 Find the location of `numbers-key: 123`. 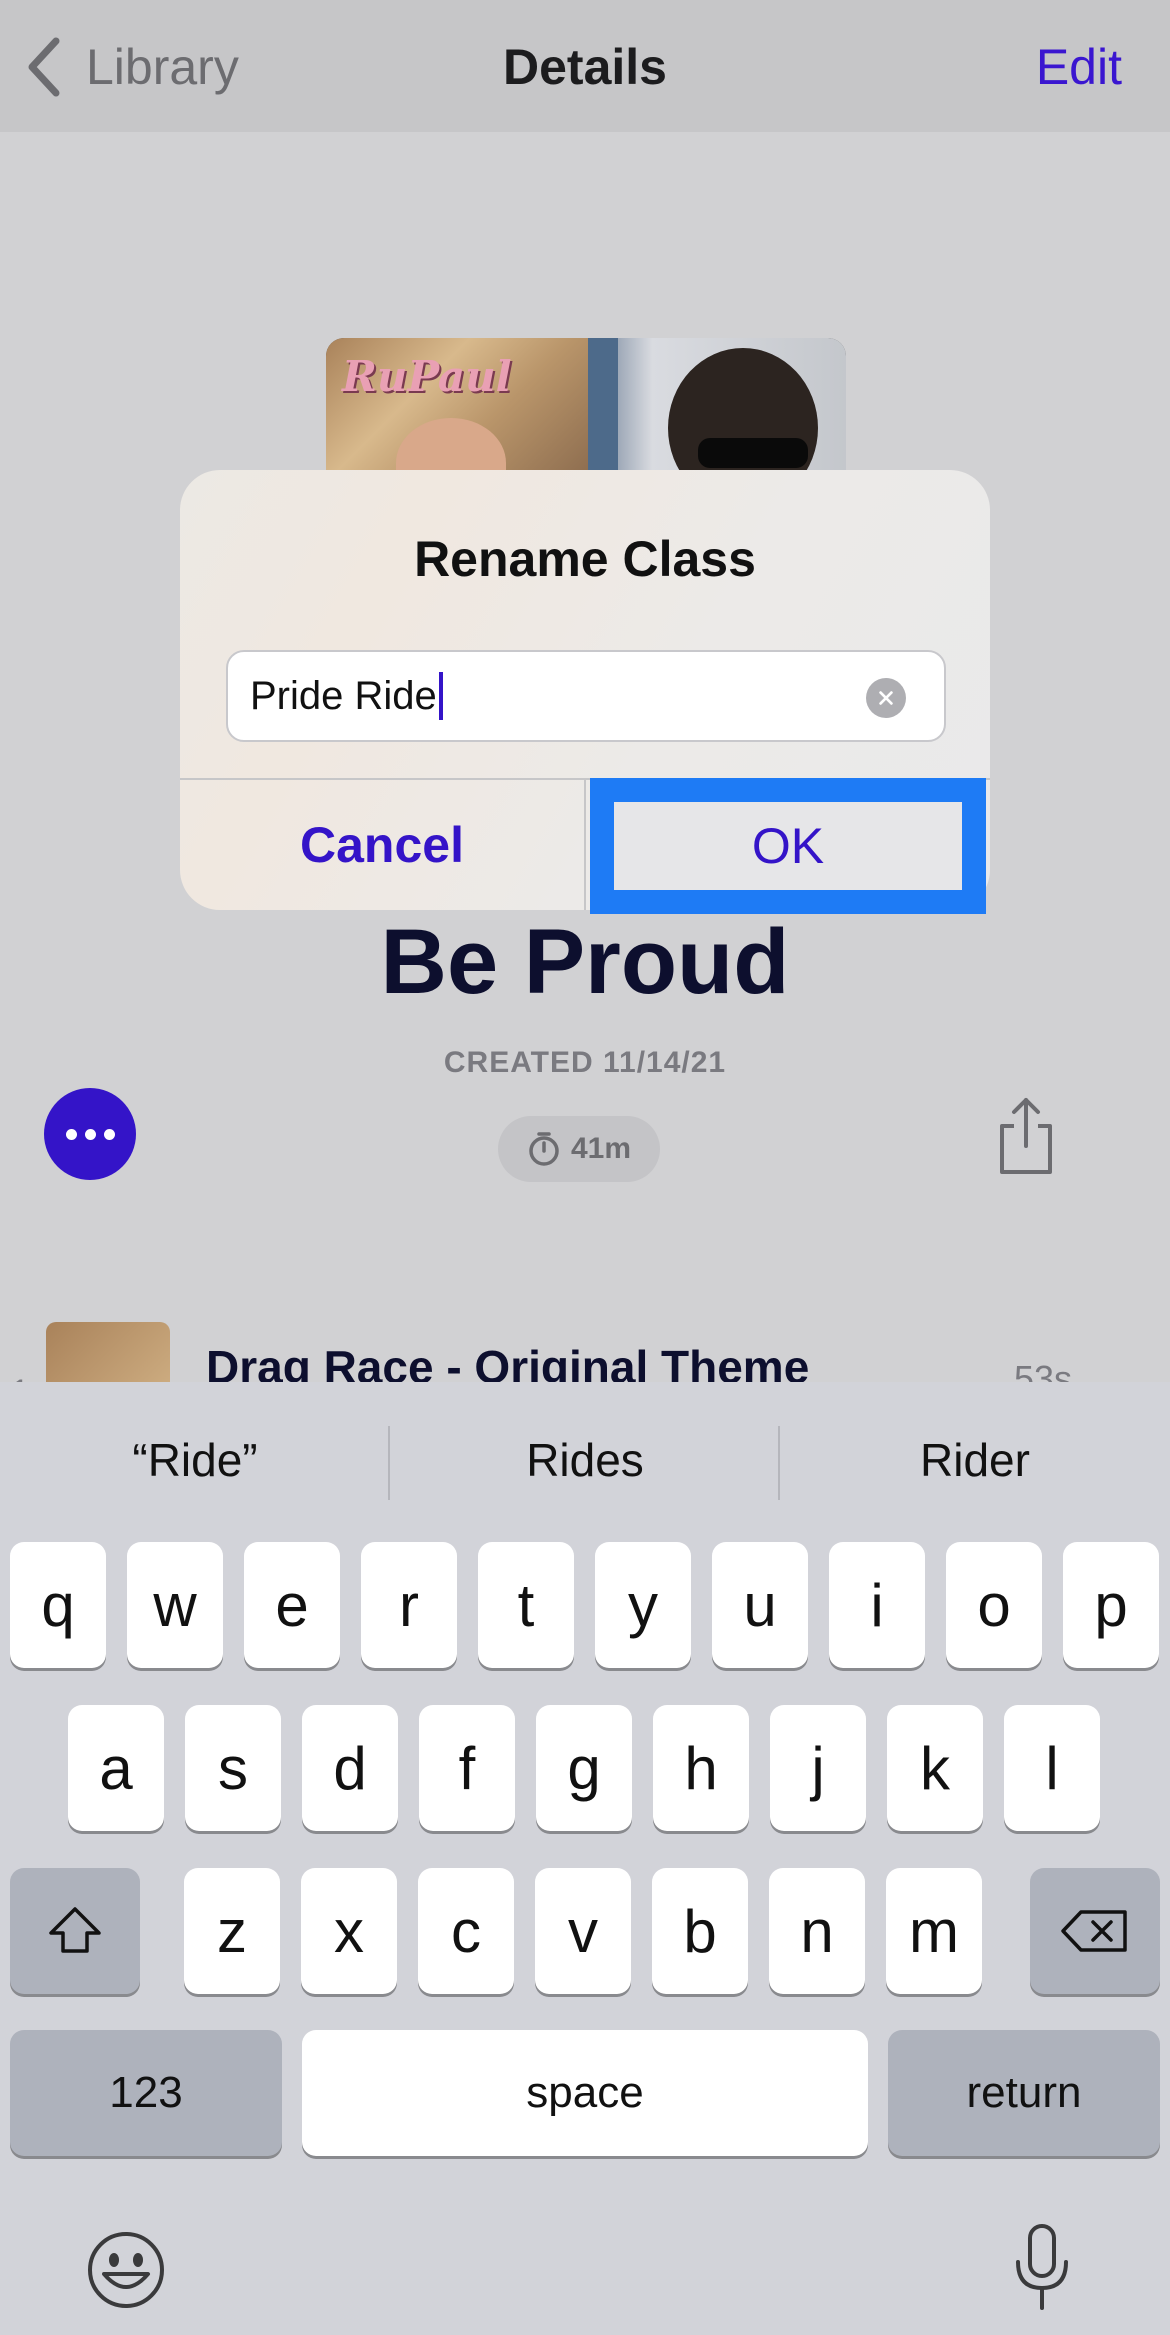

numbers-key: 123 is located at coordinates (146, 2093).